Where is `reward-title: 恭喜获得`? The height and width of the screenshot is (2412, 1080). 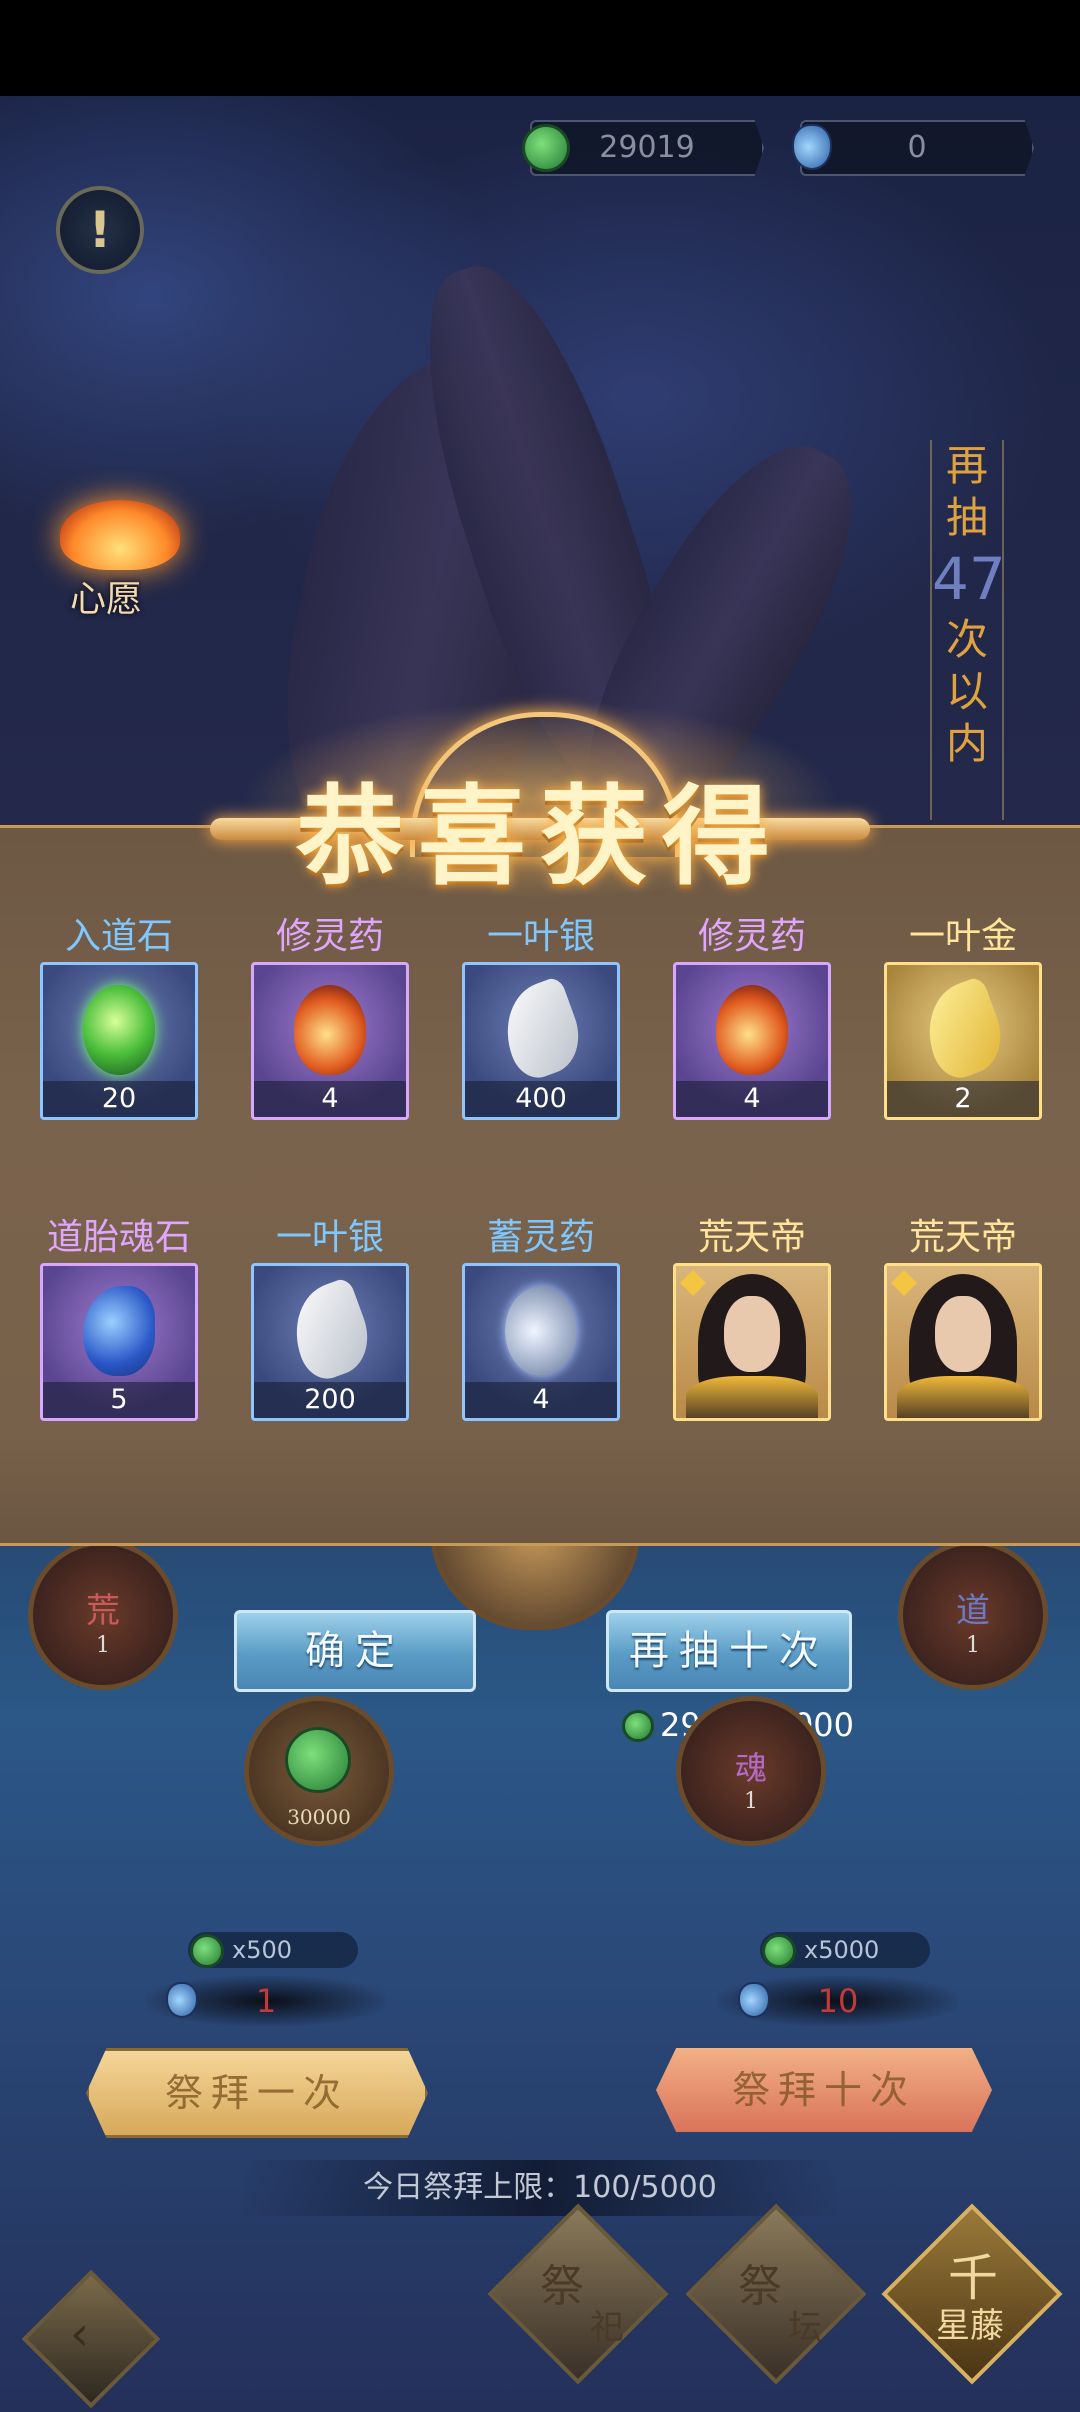
reward-title: 恭喜获得 is located at coordinates (539, 837).